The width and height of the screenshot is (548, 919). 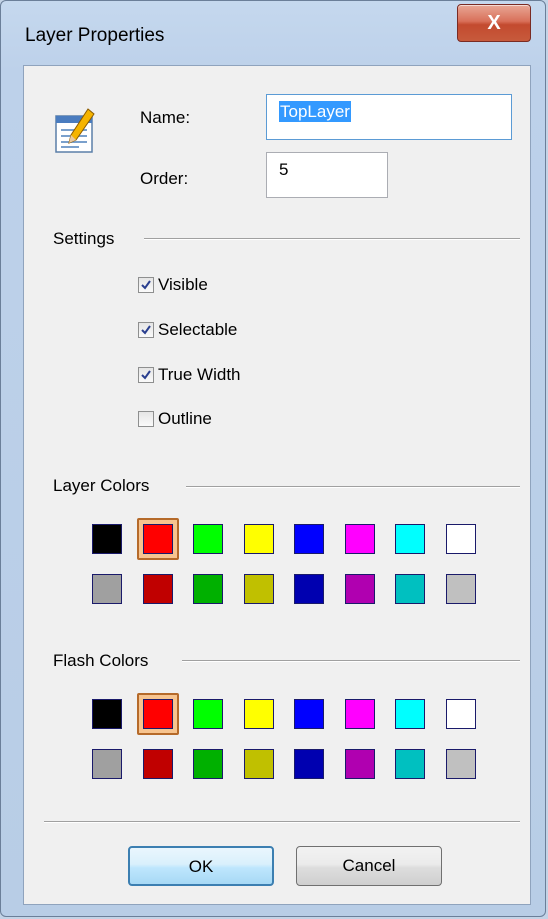 I want to click on checkbox-label: Visible, so click(x=183, y=284).